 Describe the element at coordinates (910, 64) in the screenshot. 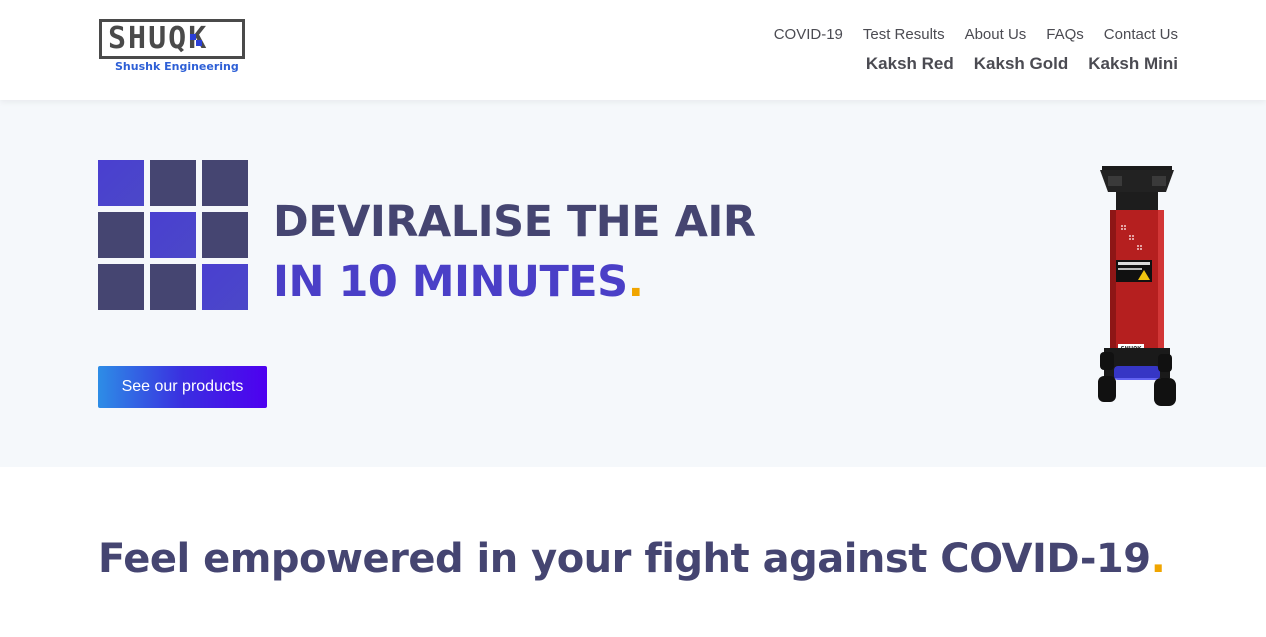

I see `nav-link-kaksh-red: Kaksh Red` at that location.